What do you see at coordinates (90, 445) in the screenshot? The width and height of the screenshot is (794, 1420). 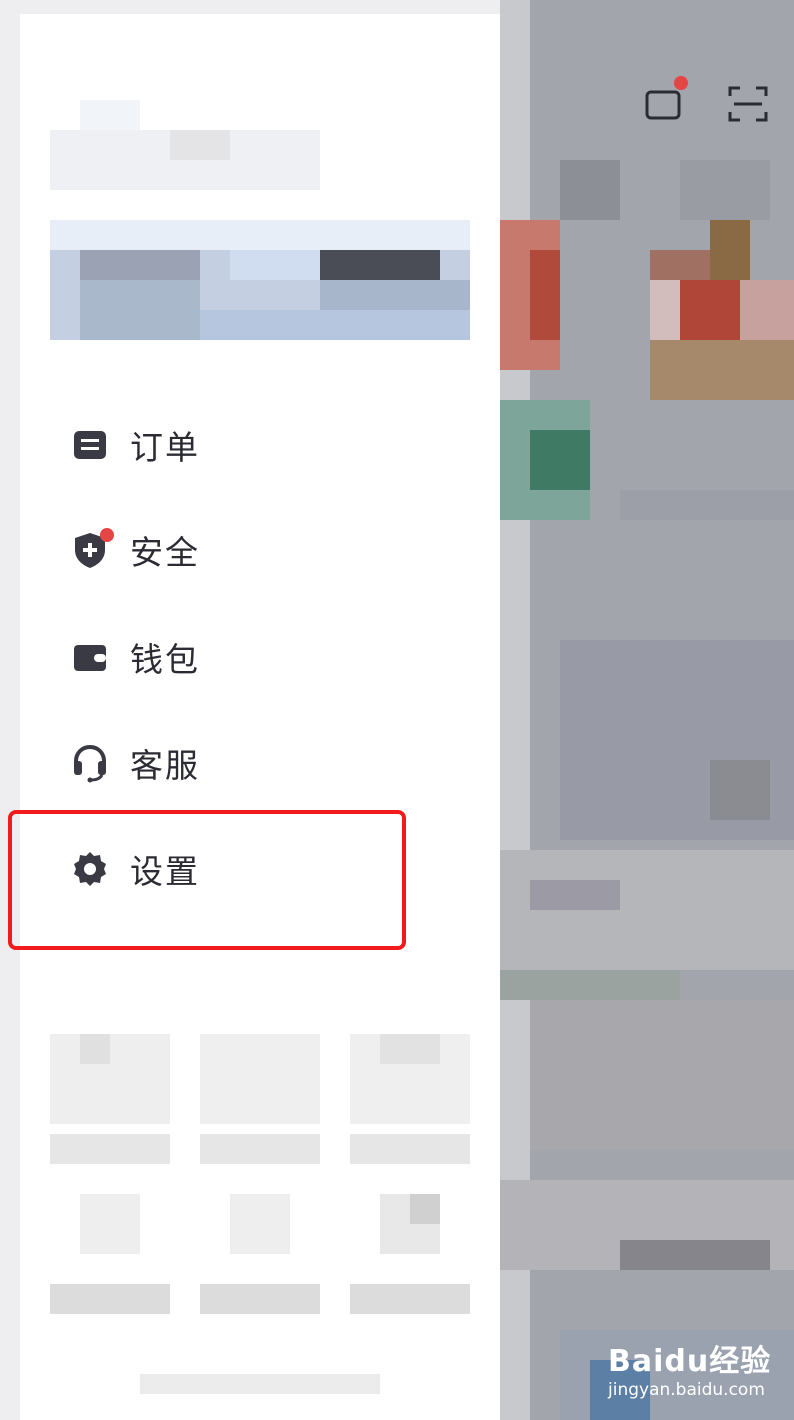 I see `order-icon` at bounding box center [90, 445].